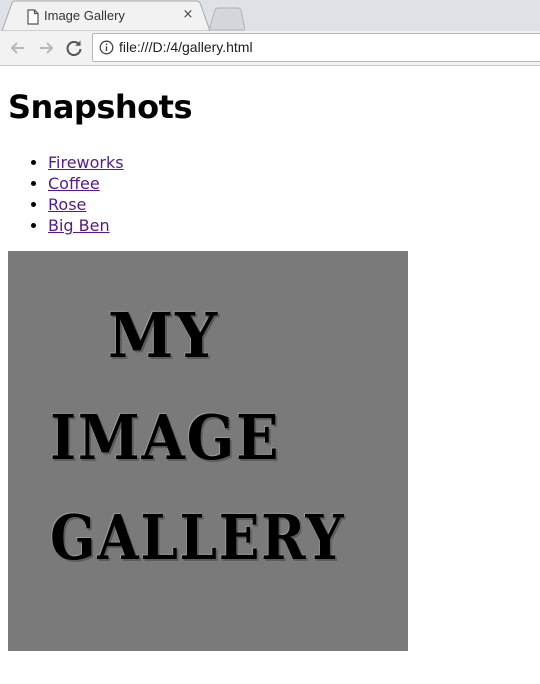 The image size is (540, 684). I want to click on link-rose: Rose, so click(67, 204).